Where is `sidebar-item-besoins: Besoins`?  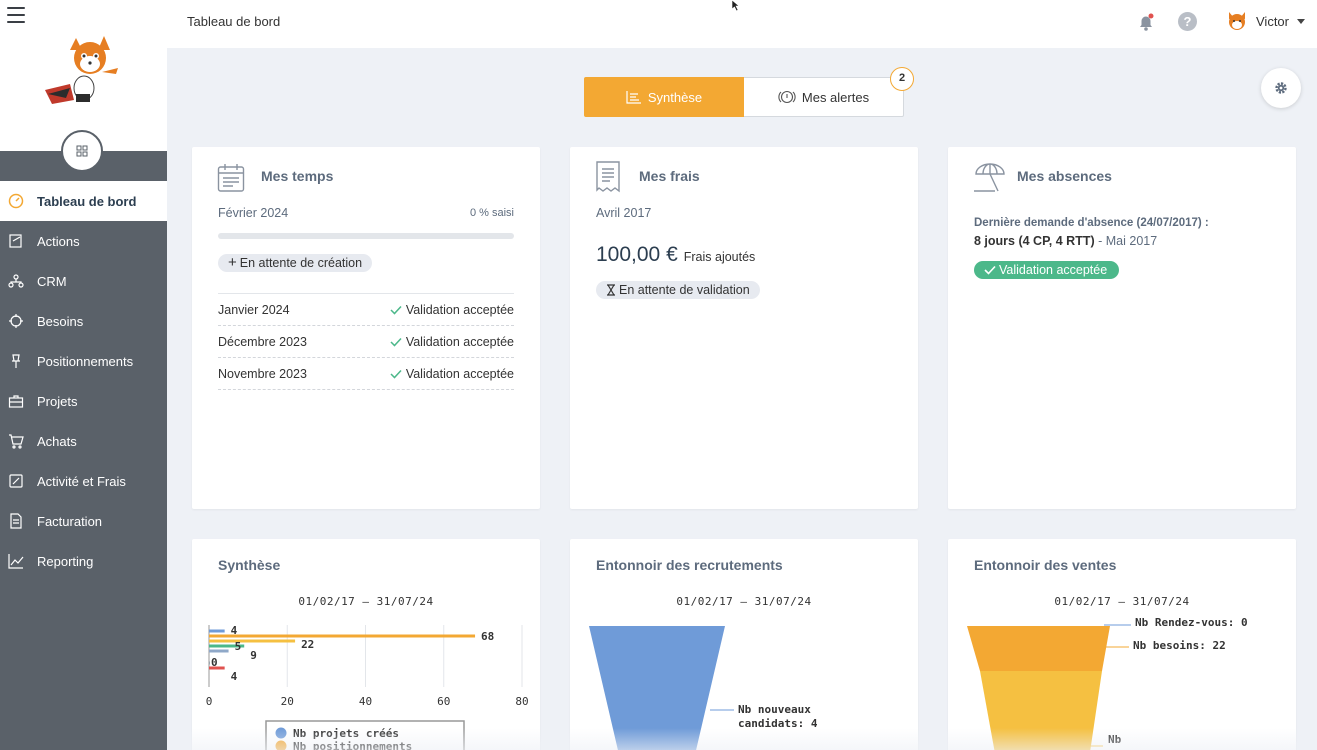 sidebar-item-besoins: Besoins is located at coordinates (83, 321).